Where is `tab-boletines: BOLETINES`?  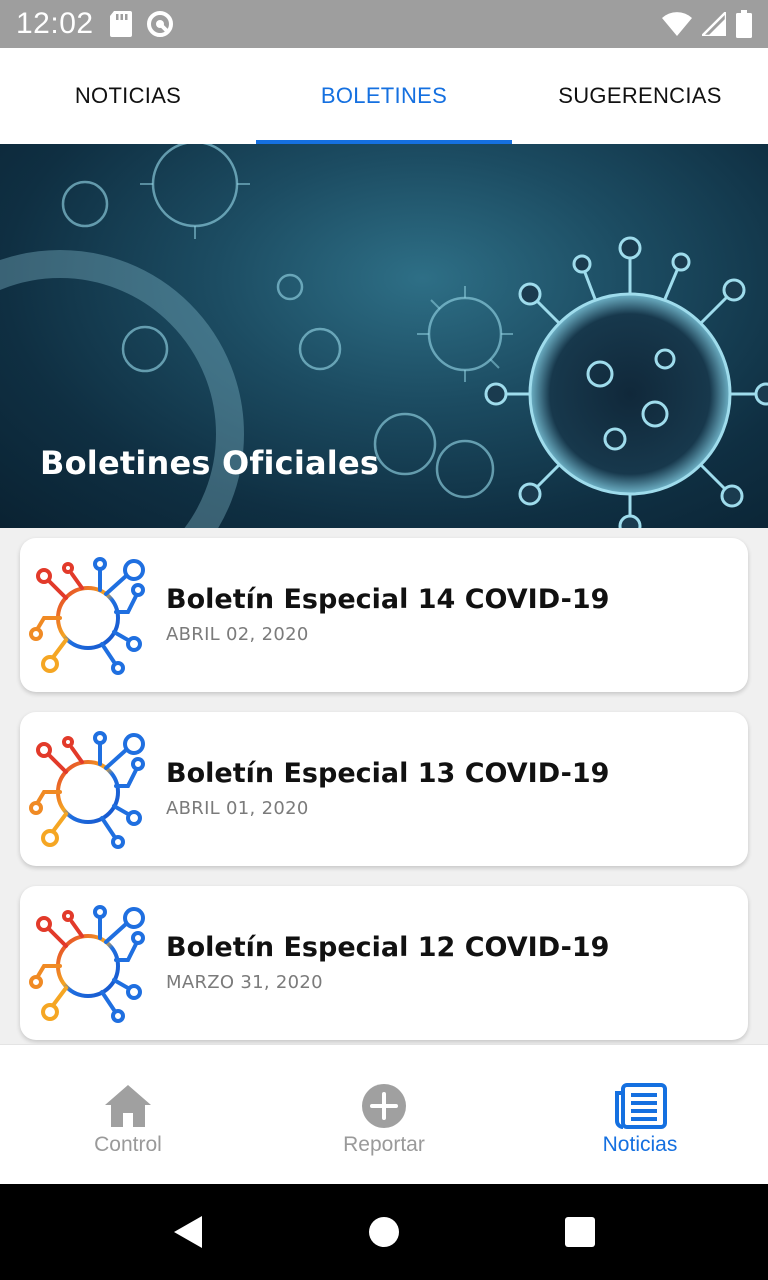 tab-boletines: BOLETINES is located at coordinates (384, 96).